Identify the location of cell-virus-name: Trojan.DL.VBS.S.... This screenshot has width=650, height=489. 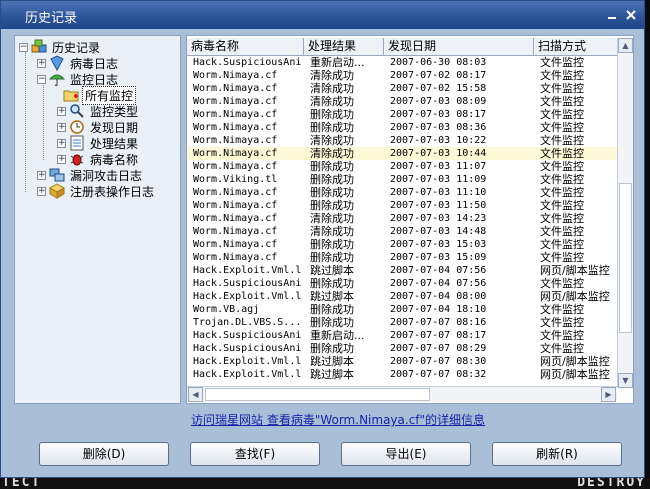
(247, 322).